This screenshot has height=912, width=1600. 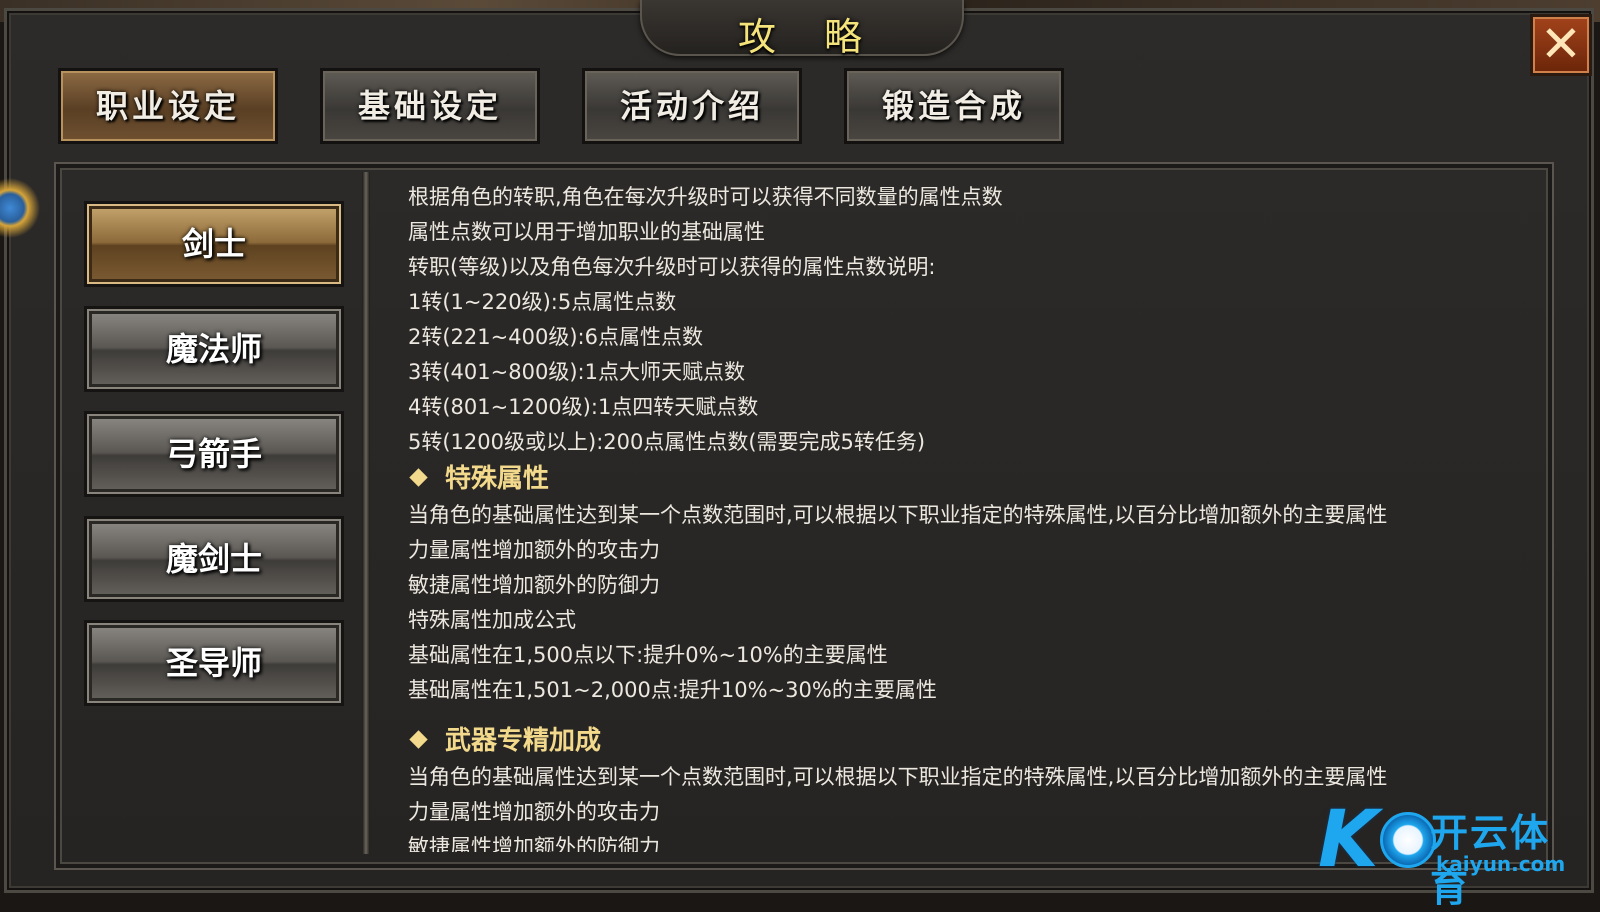 What do you see at coordinates (1408, 840) in the screenshot?
I see `soccer-ball-icon` at bounding box center [1408, 840].